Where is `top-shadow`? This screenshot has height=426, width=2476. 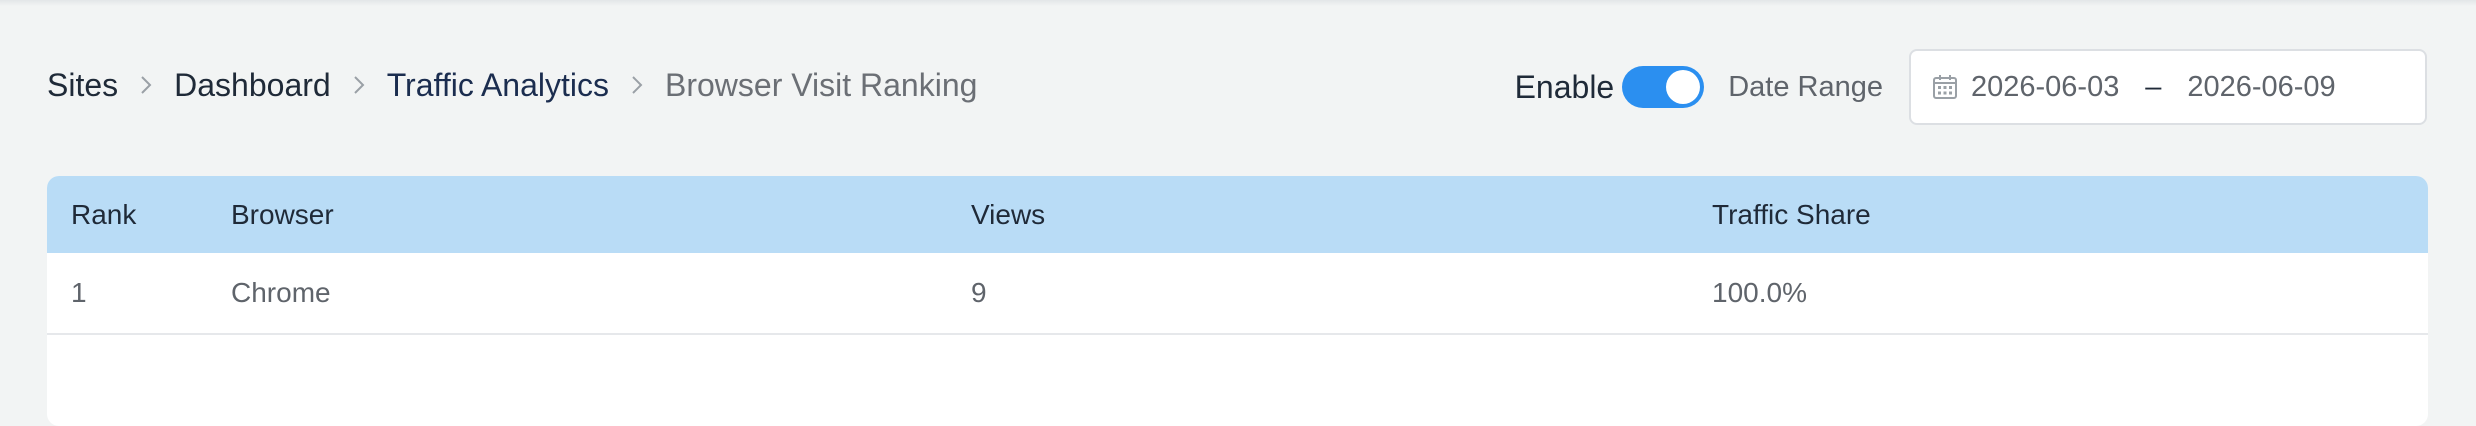
top-shadow is located at coordinates (1238, 3).